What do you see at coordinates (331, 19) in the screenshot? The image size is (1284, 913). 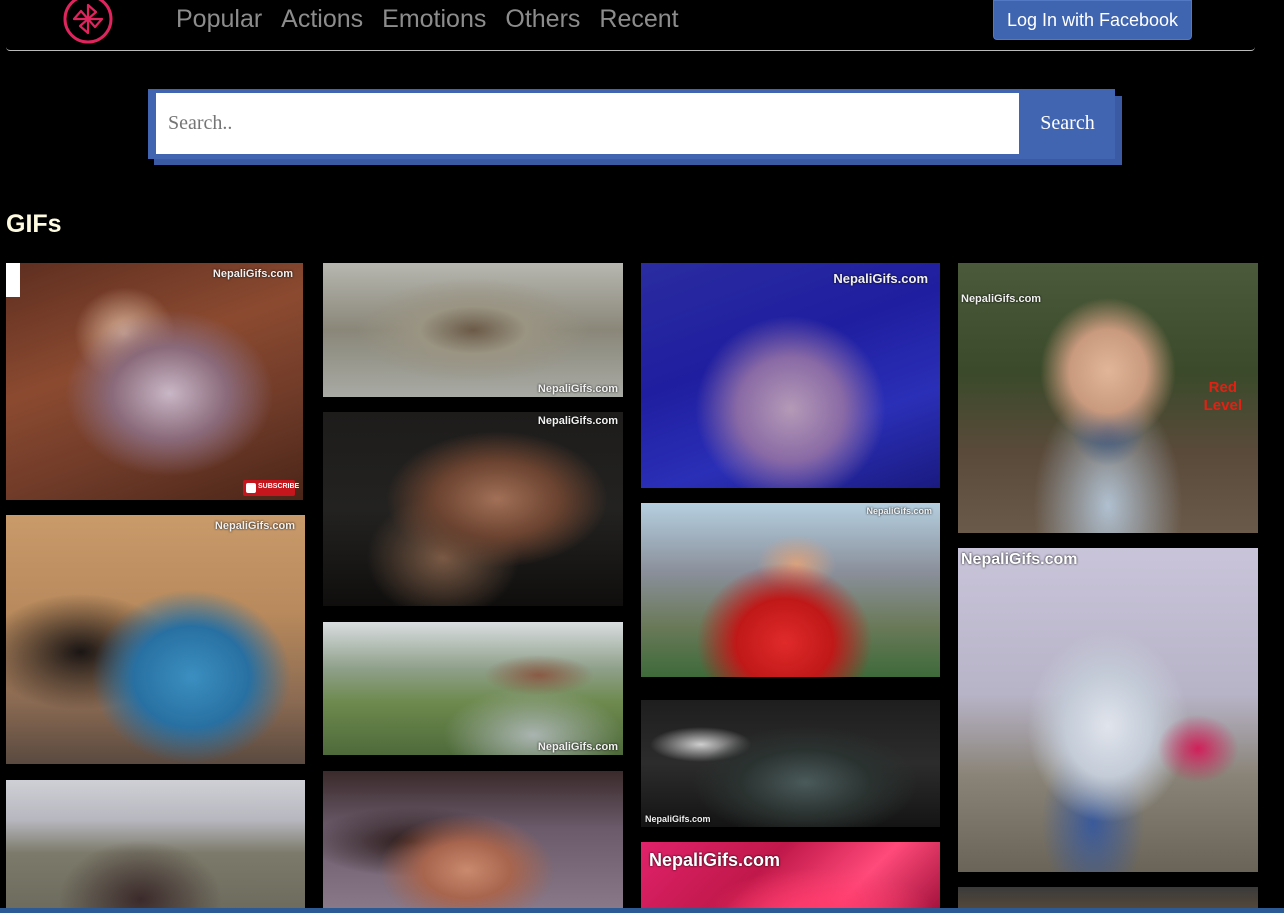 I see `nav-link-actions: Actions` at bounding box center [331, 19].